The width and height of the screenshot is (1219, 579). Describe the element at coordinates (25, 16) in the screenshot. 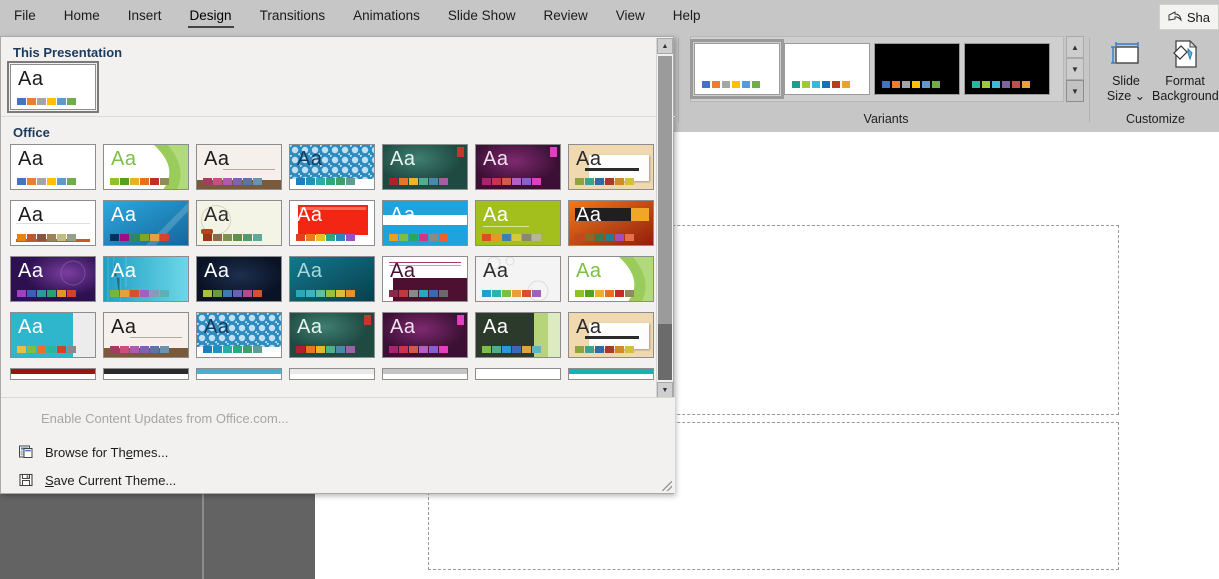

I see `tab-file: File` at that location.